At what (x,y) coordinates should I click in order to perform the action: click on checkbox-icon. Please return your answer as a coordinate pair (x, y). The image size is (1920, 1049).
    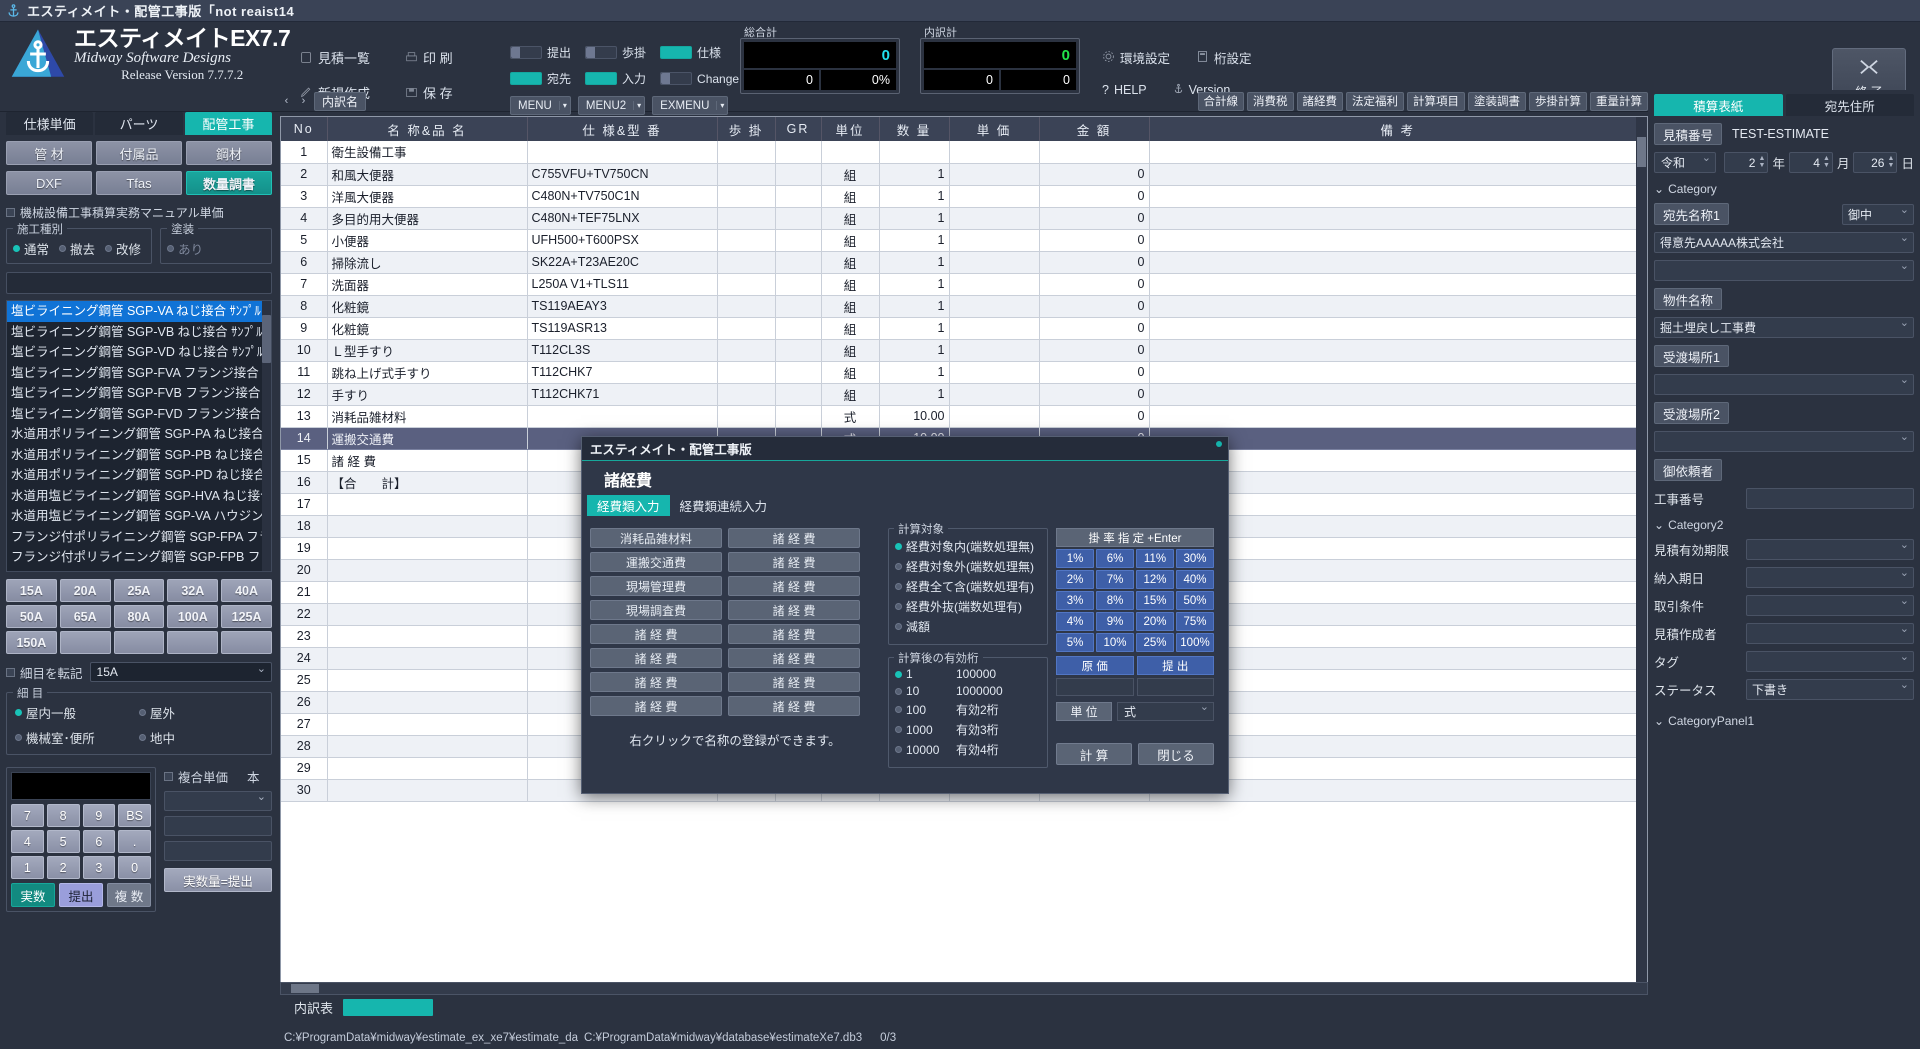
    Looking at the image, I should click on (10, 672).